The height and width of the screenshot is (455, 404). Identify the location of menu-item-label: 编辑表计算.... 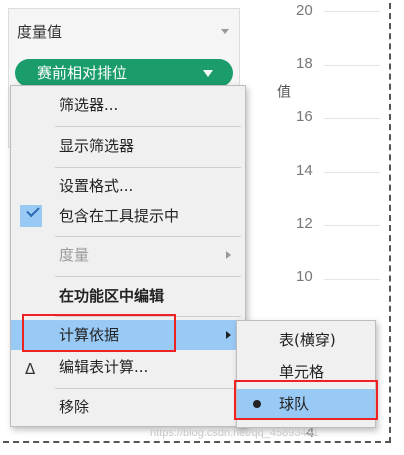
(104, 367).